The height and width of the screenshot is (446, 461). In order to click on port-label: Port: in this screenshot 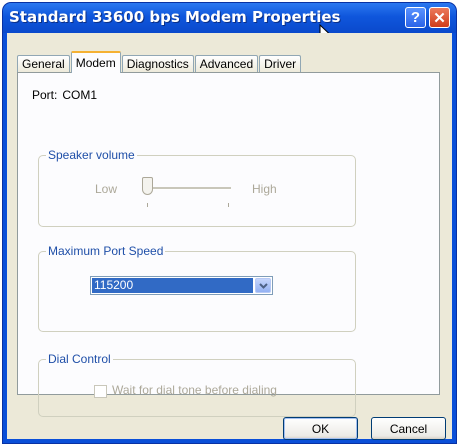, I will do `click(45, 95)`.